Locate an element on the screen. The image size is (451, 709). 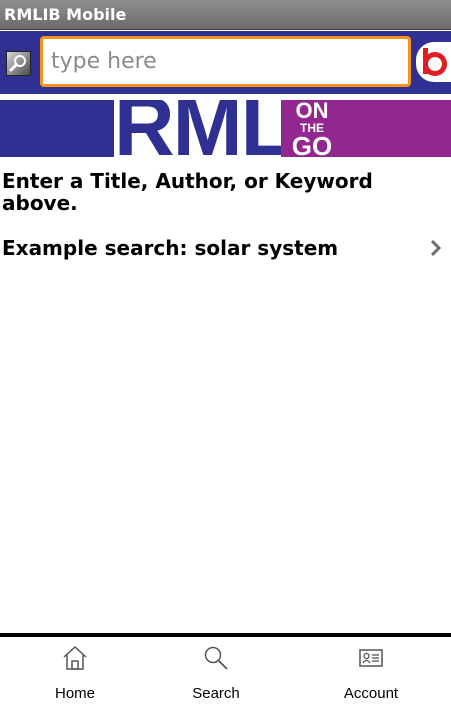
home-icon is located at coordinates (75, 657).